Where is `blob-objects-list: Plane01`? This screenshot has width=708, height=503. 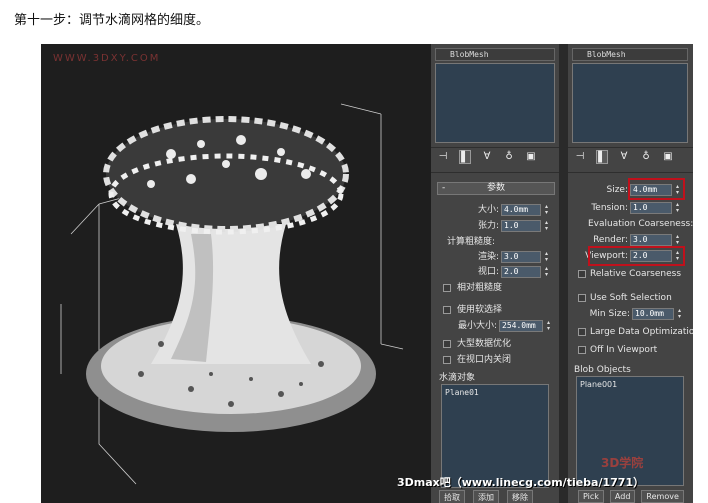
blob-objects-list: Plane01 is located at coordinates (495, 436).